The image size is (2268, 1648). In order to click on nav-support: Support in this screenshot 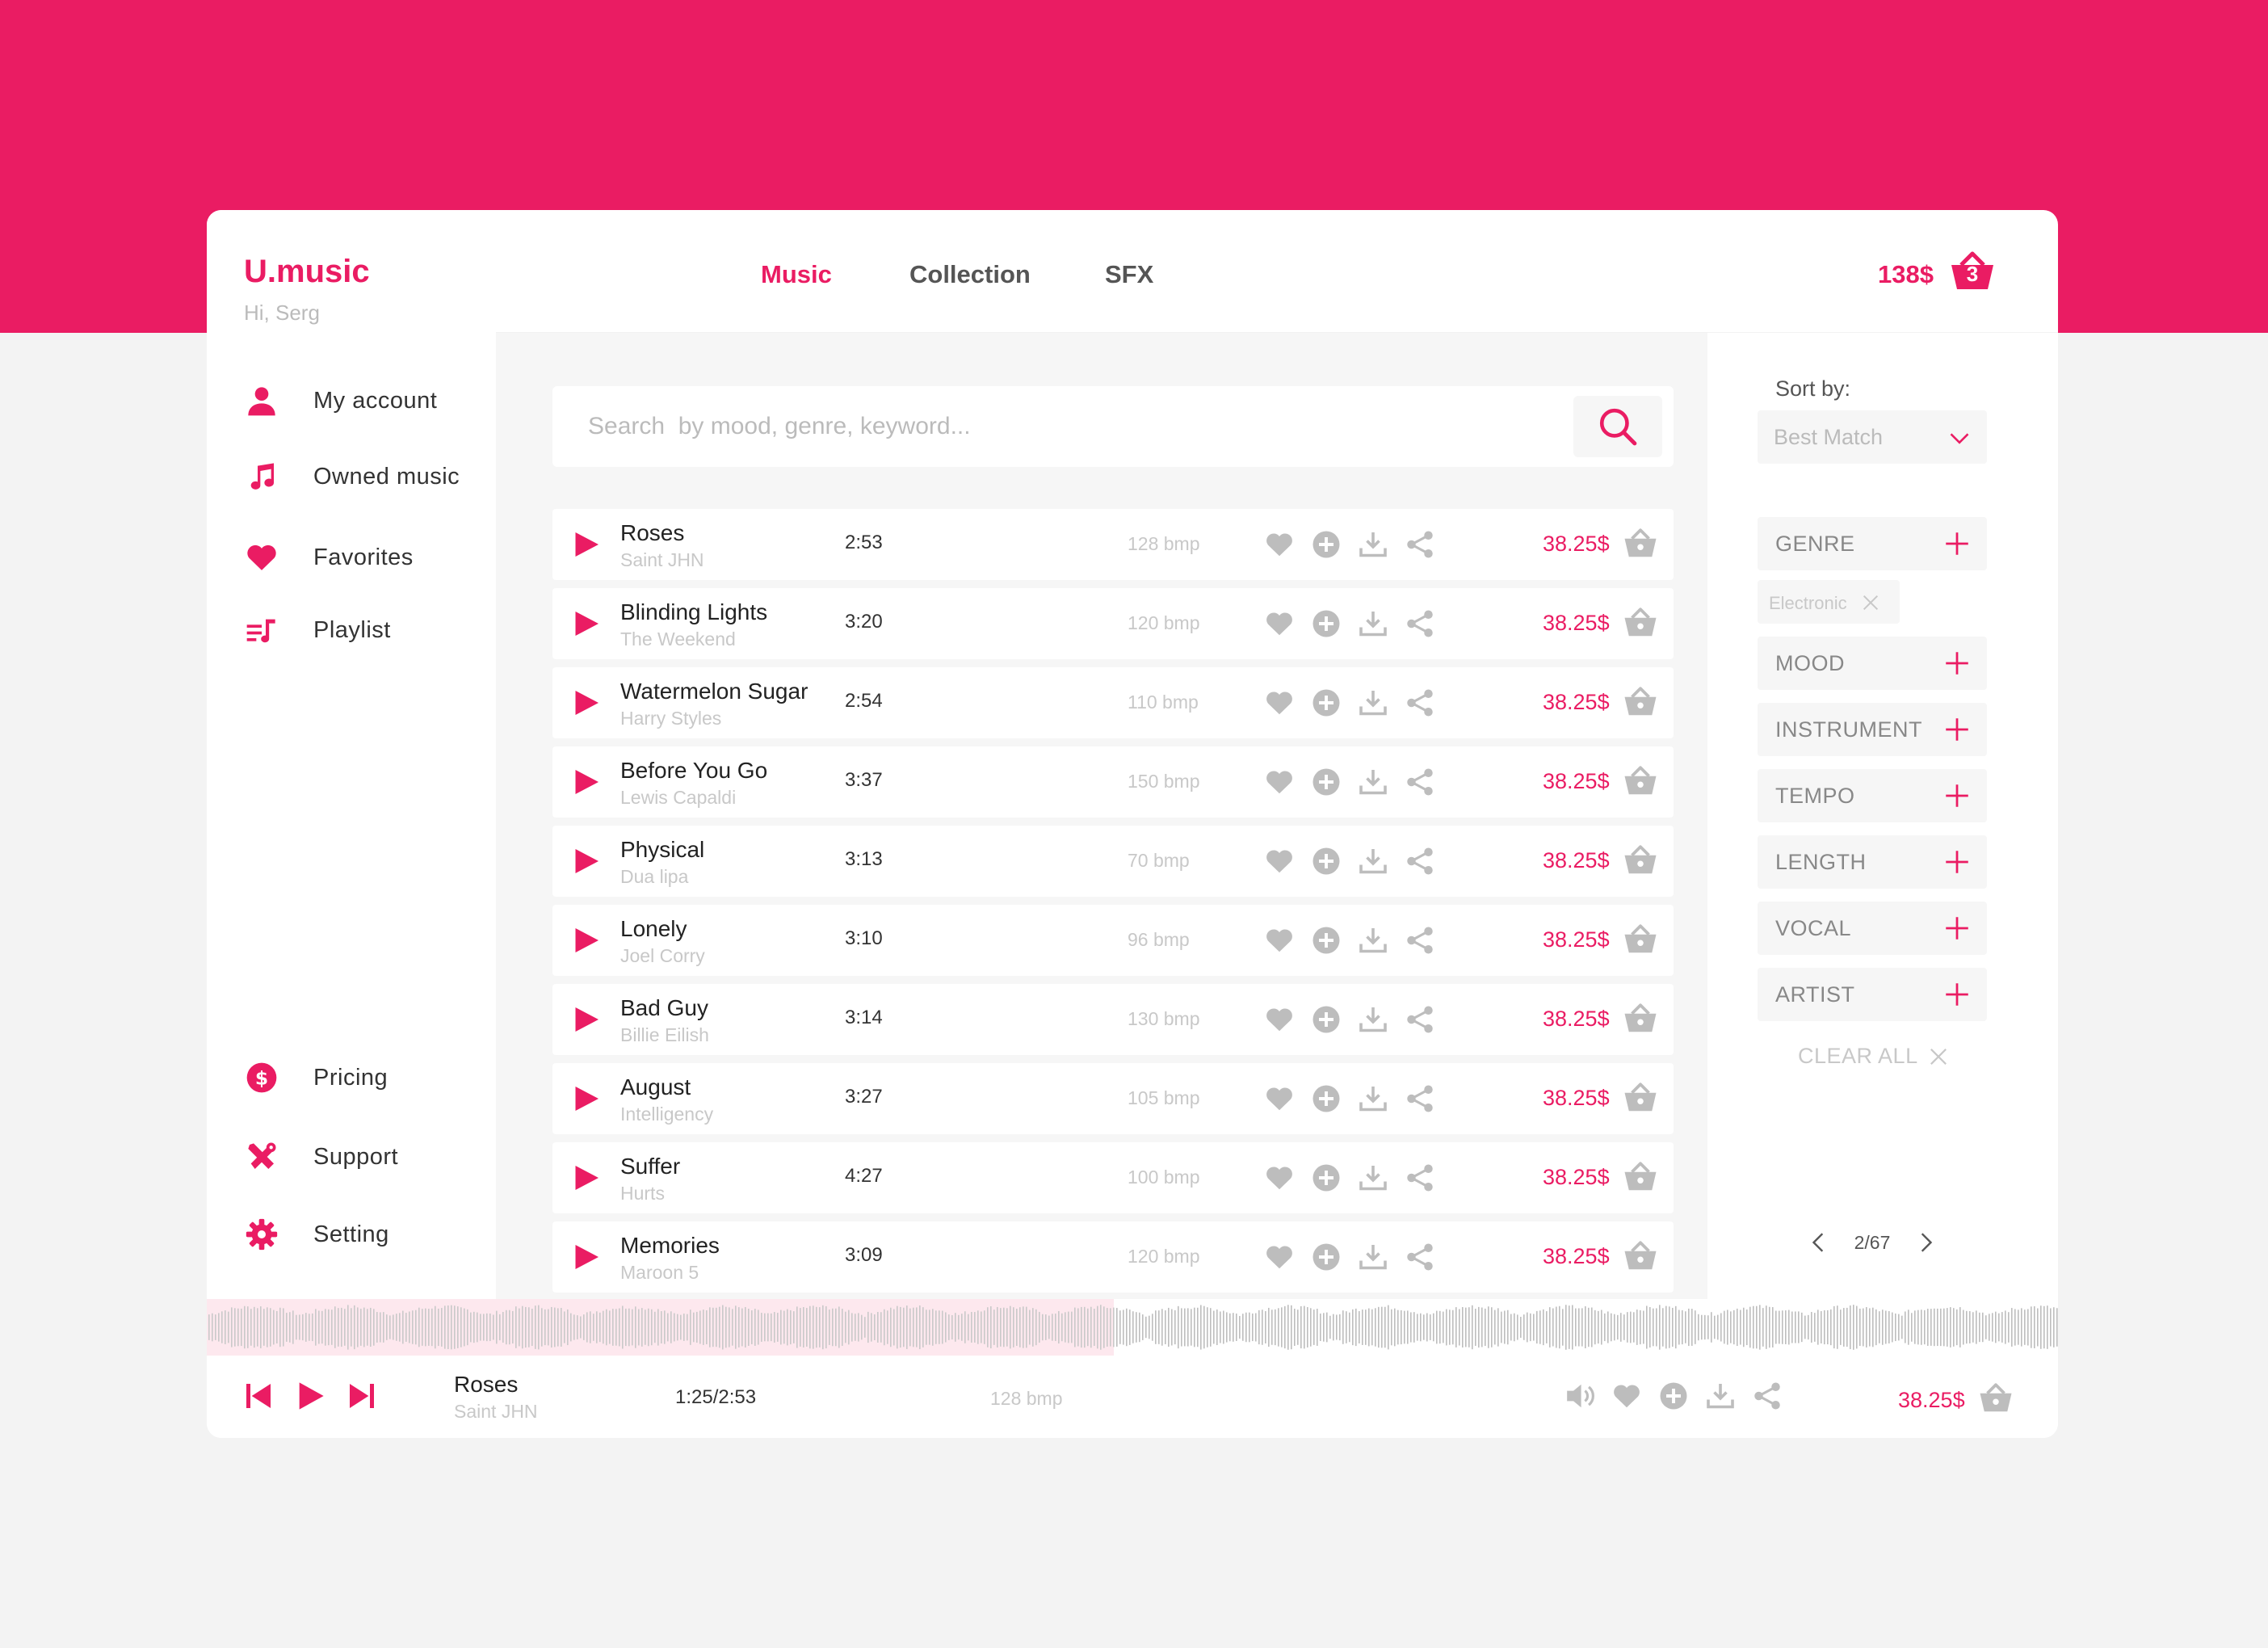, I will do `click(365, 1157)`.